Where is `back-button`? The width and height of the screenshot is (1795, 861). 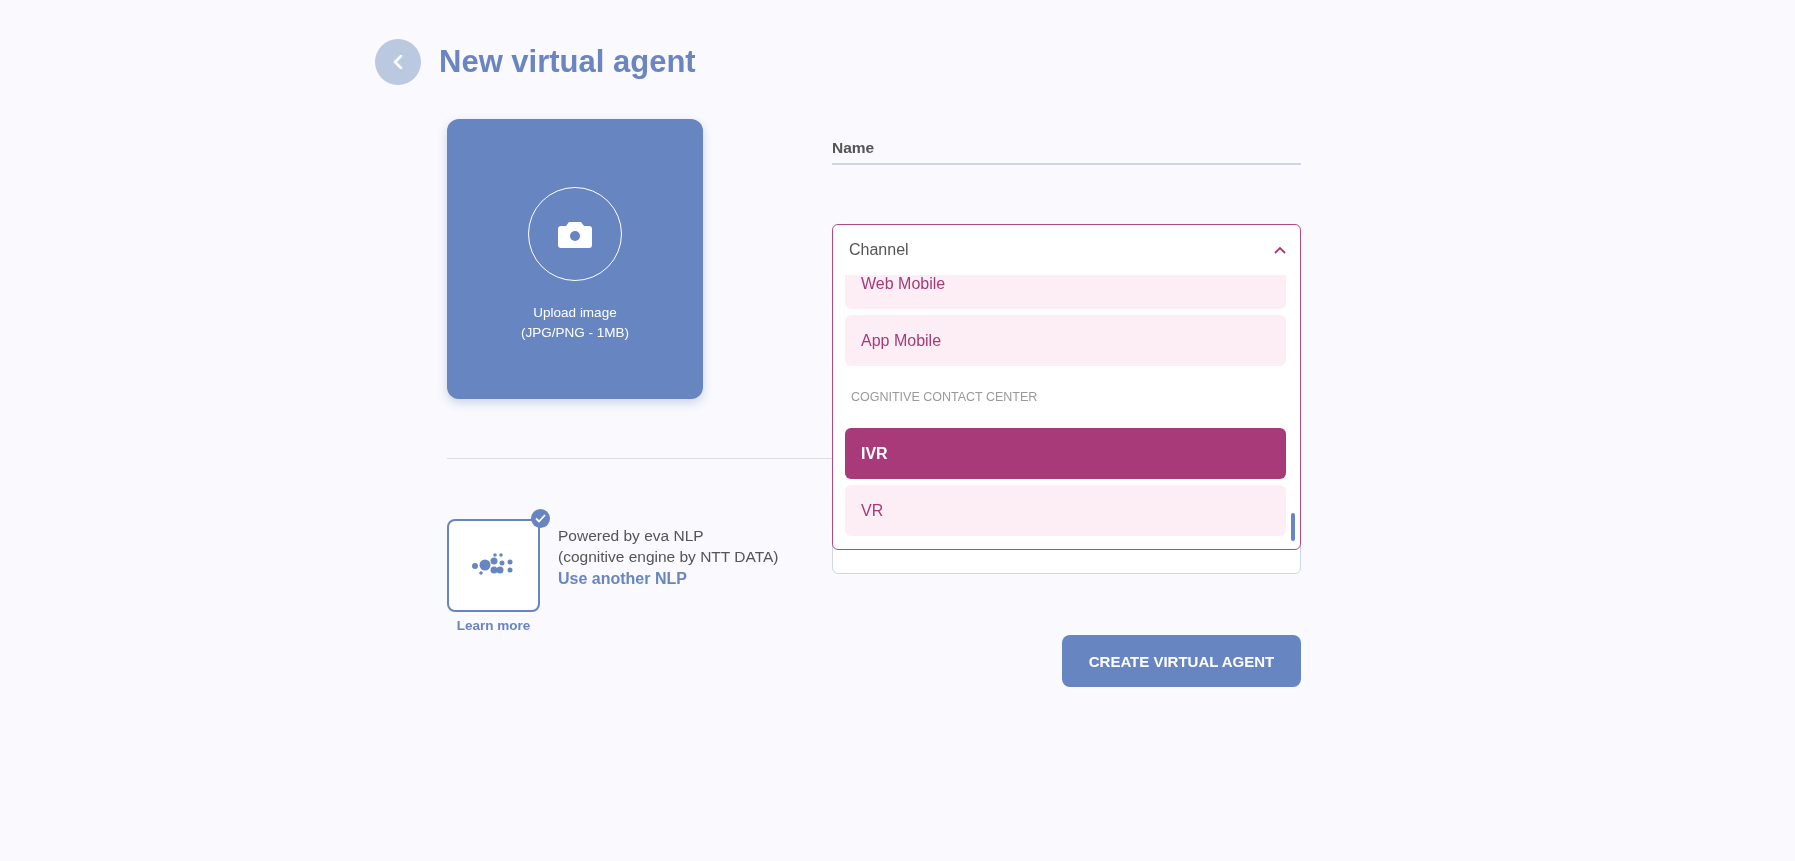
back-button is located at coordinates (398, 62).